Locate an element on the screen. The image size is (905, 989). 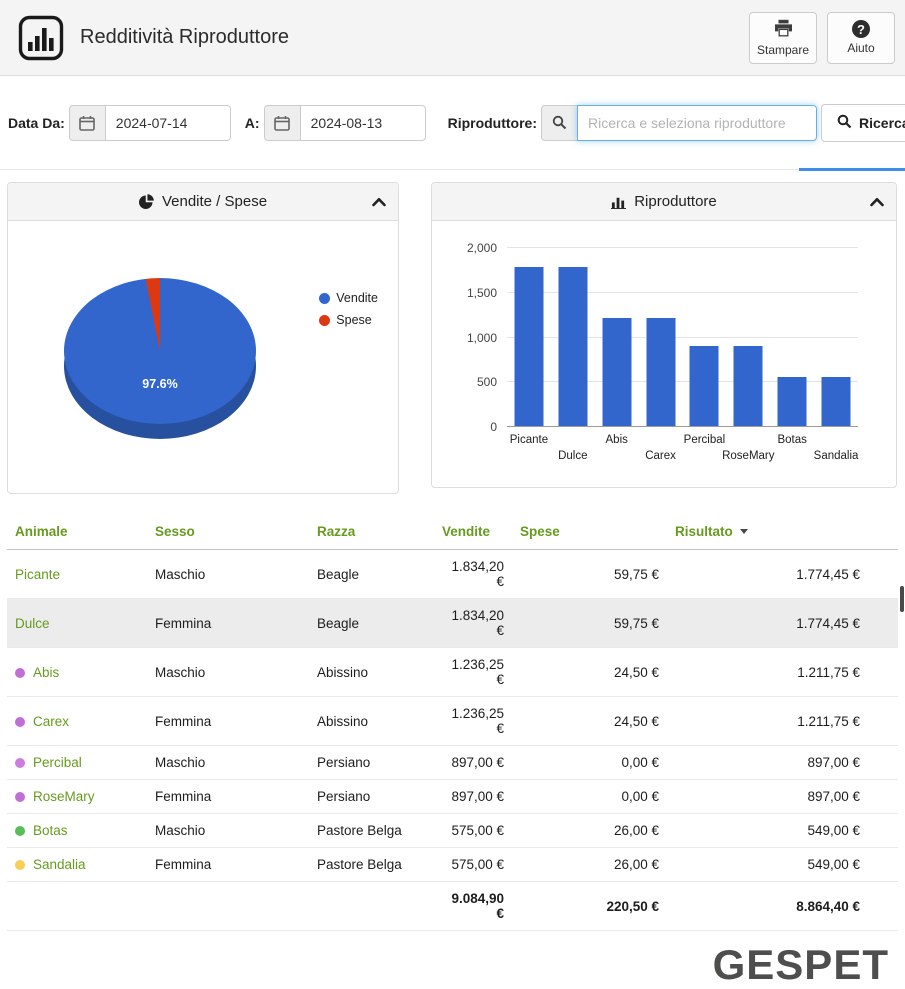
vendite-cell: 575,00 € is located at coordinates (473, 864).